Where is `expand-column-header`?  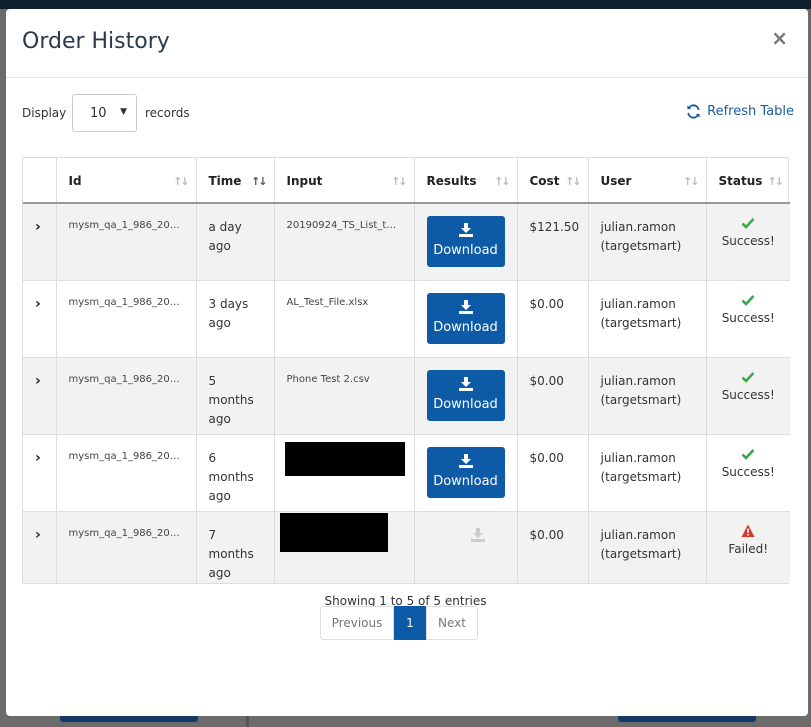
expand-column-header is located at coordinates (40, 181).